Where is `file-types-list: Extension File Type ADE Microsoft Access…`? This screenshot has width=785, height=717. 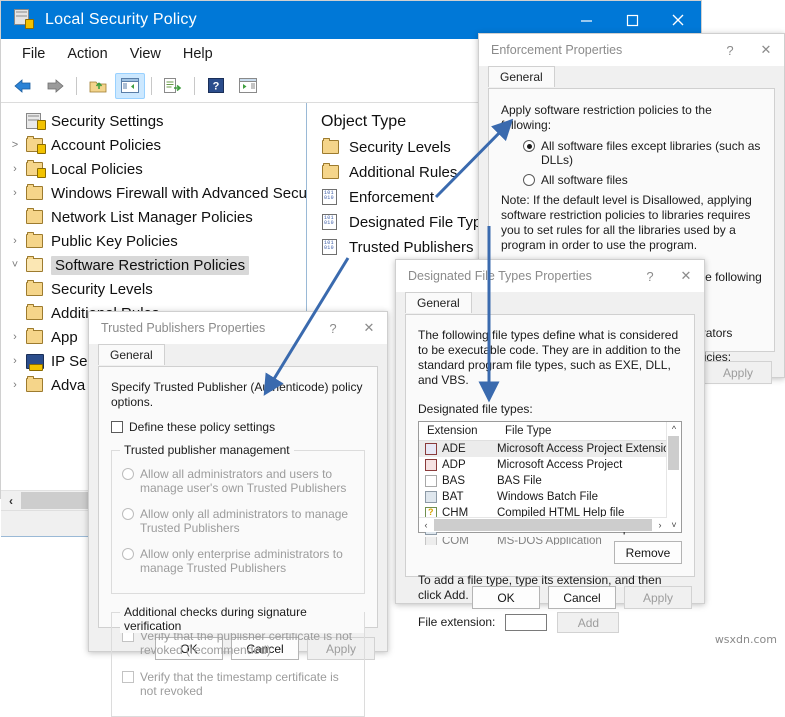 file-types-list: Extension File Type ADE Microsoft Access… is located at coordinates (550, 483).